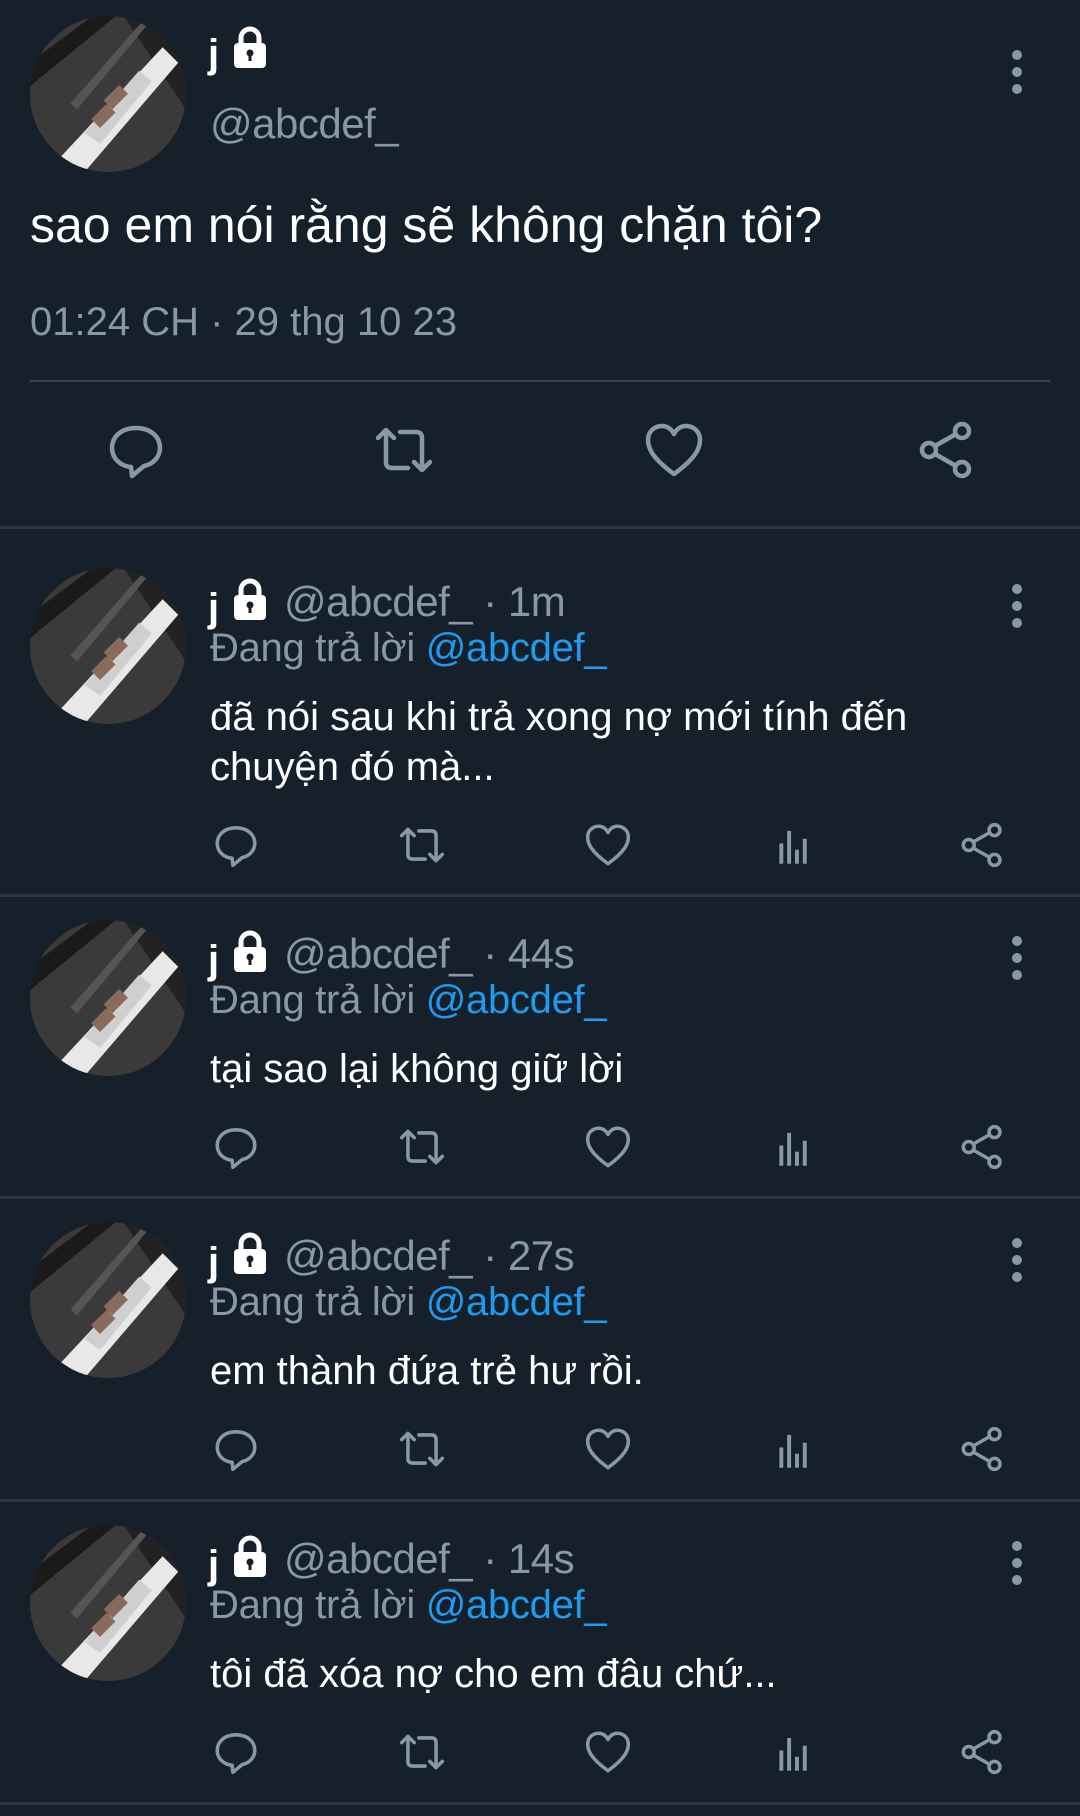 The image size is (1080, 1816). I want to click on handle: @abcdef_, so click(304, 124).